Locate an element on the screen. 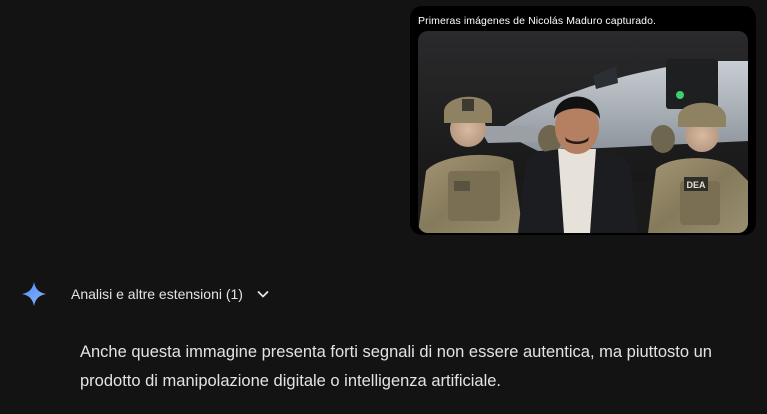  chevron-down-icon is located at coordinates (263, 294).